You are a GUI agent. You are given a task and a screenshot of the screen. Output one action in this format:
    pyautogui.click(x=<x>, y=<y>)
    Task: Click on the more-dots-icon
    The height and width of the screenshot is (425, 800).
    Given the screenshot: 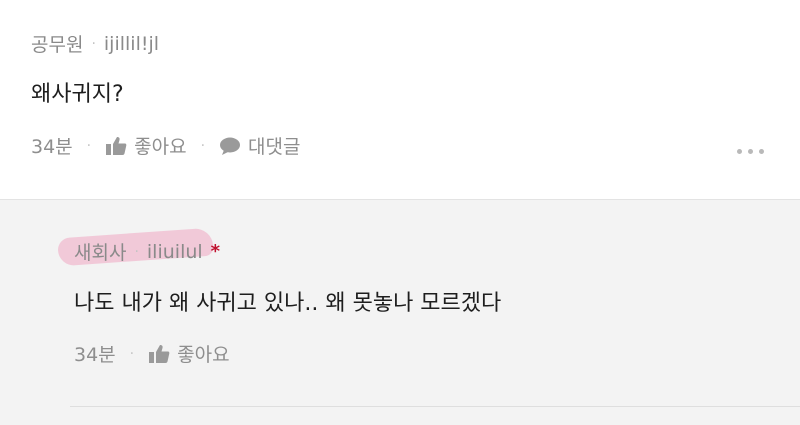 What is the action you would take?
    pyautogui.click(x=750, y=151)
    